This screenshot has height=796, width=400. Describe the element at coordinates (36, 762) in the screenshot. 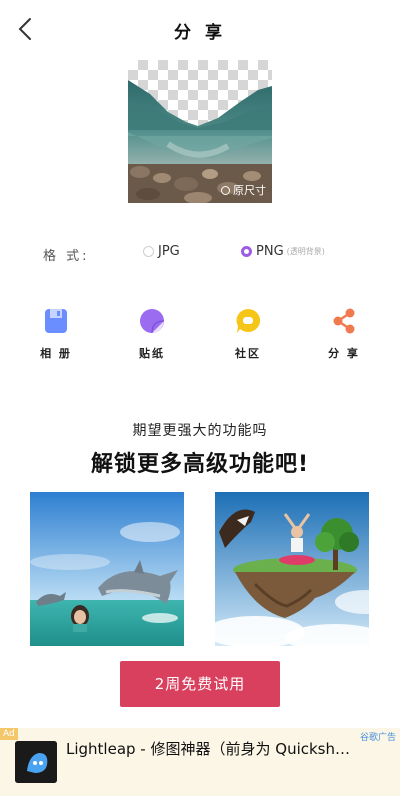

I see `app-logo-icon` at that location.